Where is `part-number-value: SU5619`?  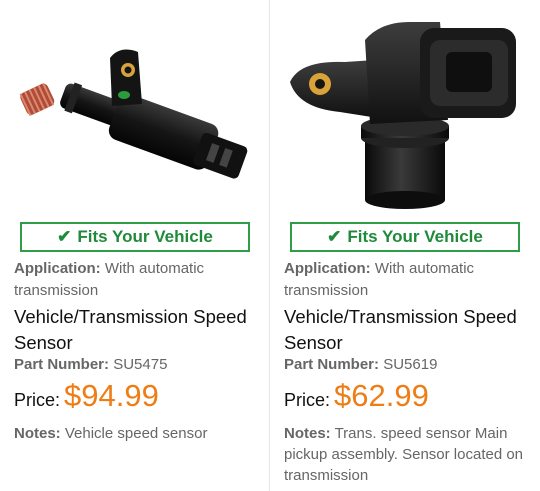 part-number-value: SU5619 is located at coordinates (410, 364).